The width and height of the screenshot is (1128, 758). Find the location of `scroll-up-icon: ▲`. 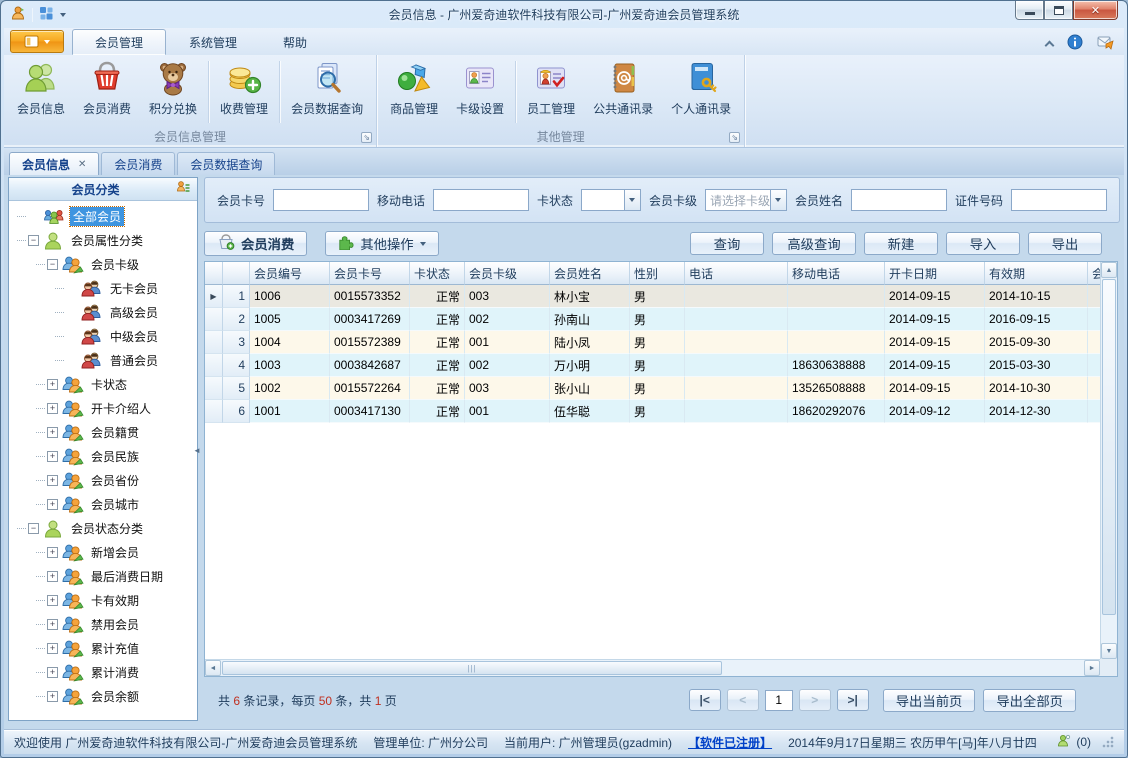

scroll-up-icon: ▲ is located at coordinates (1109, 270).